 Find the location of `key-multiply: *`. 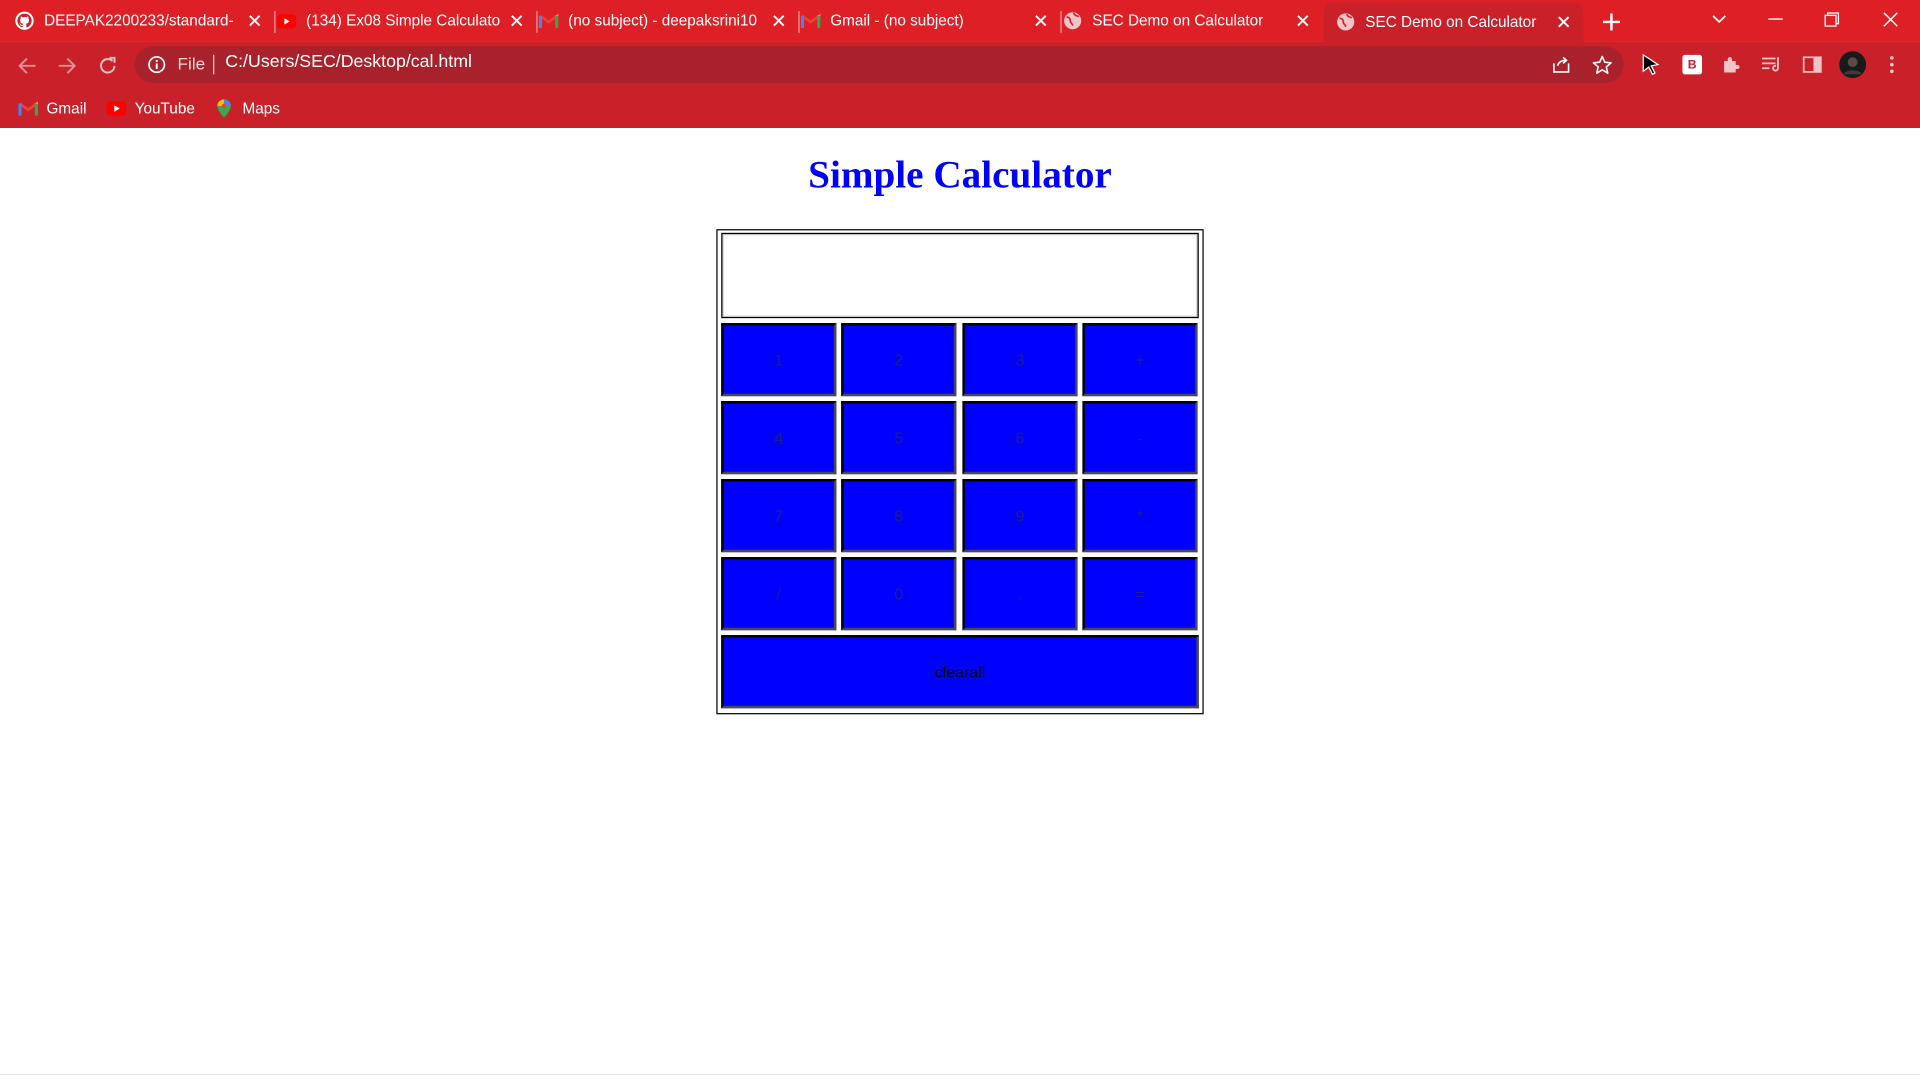

key-multiply: * is located at coordinates (1140, 516).